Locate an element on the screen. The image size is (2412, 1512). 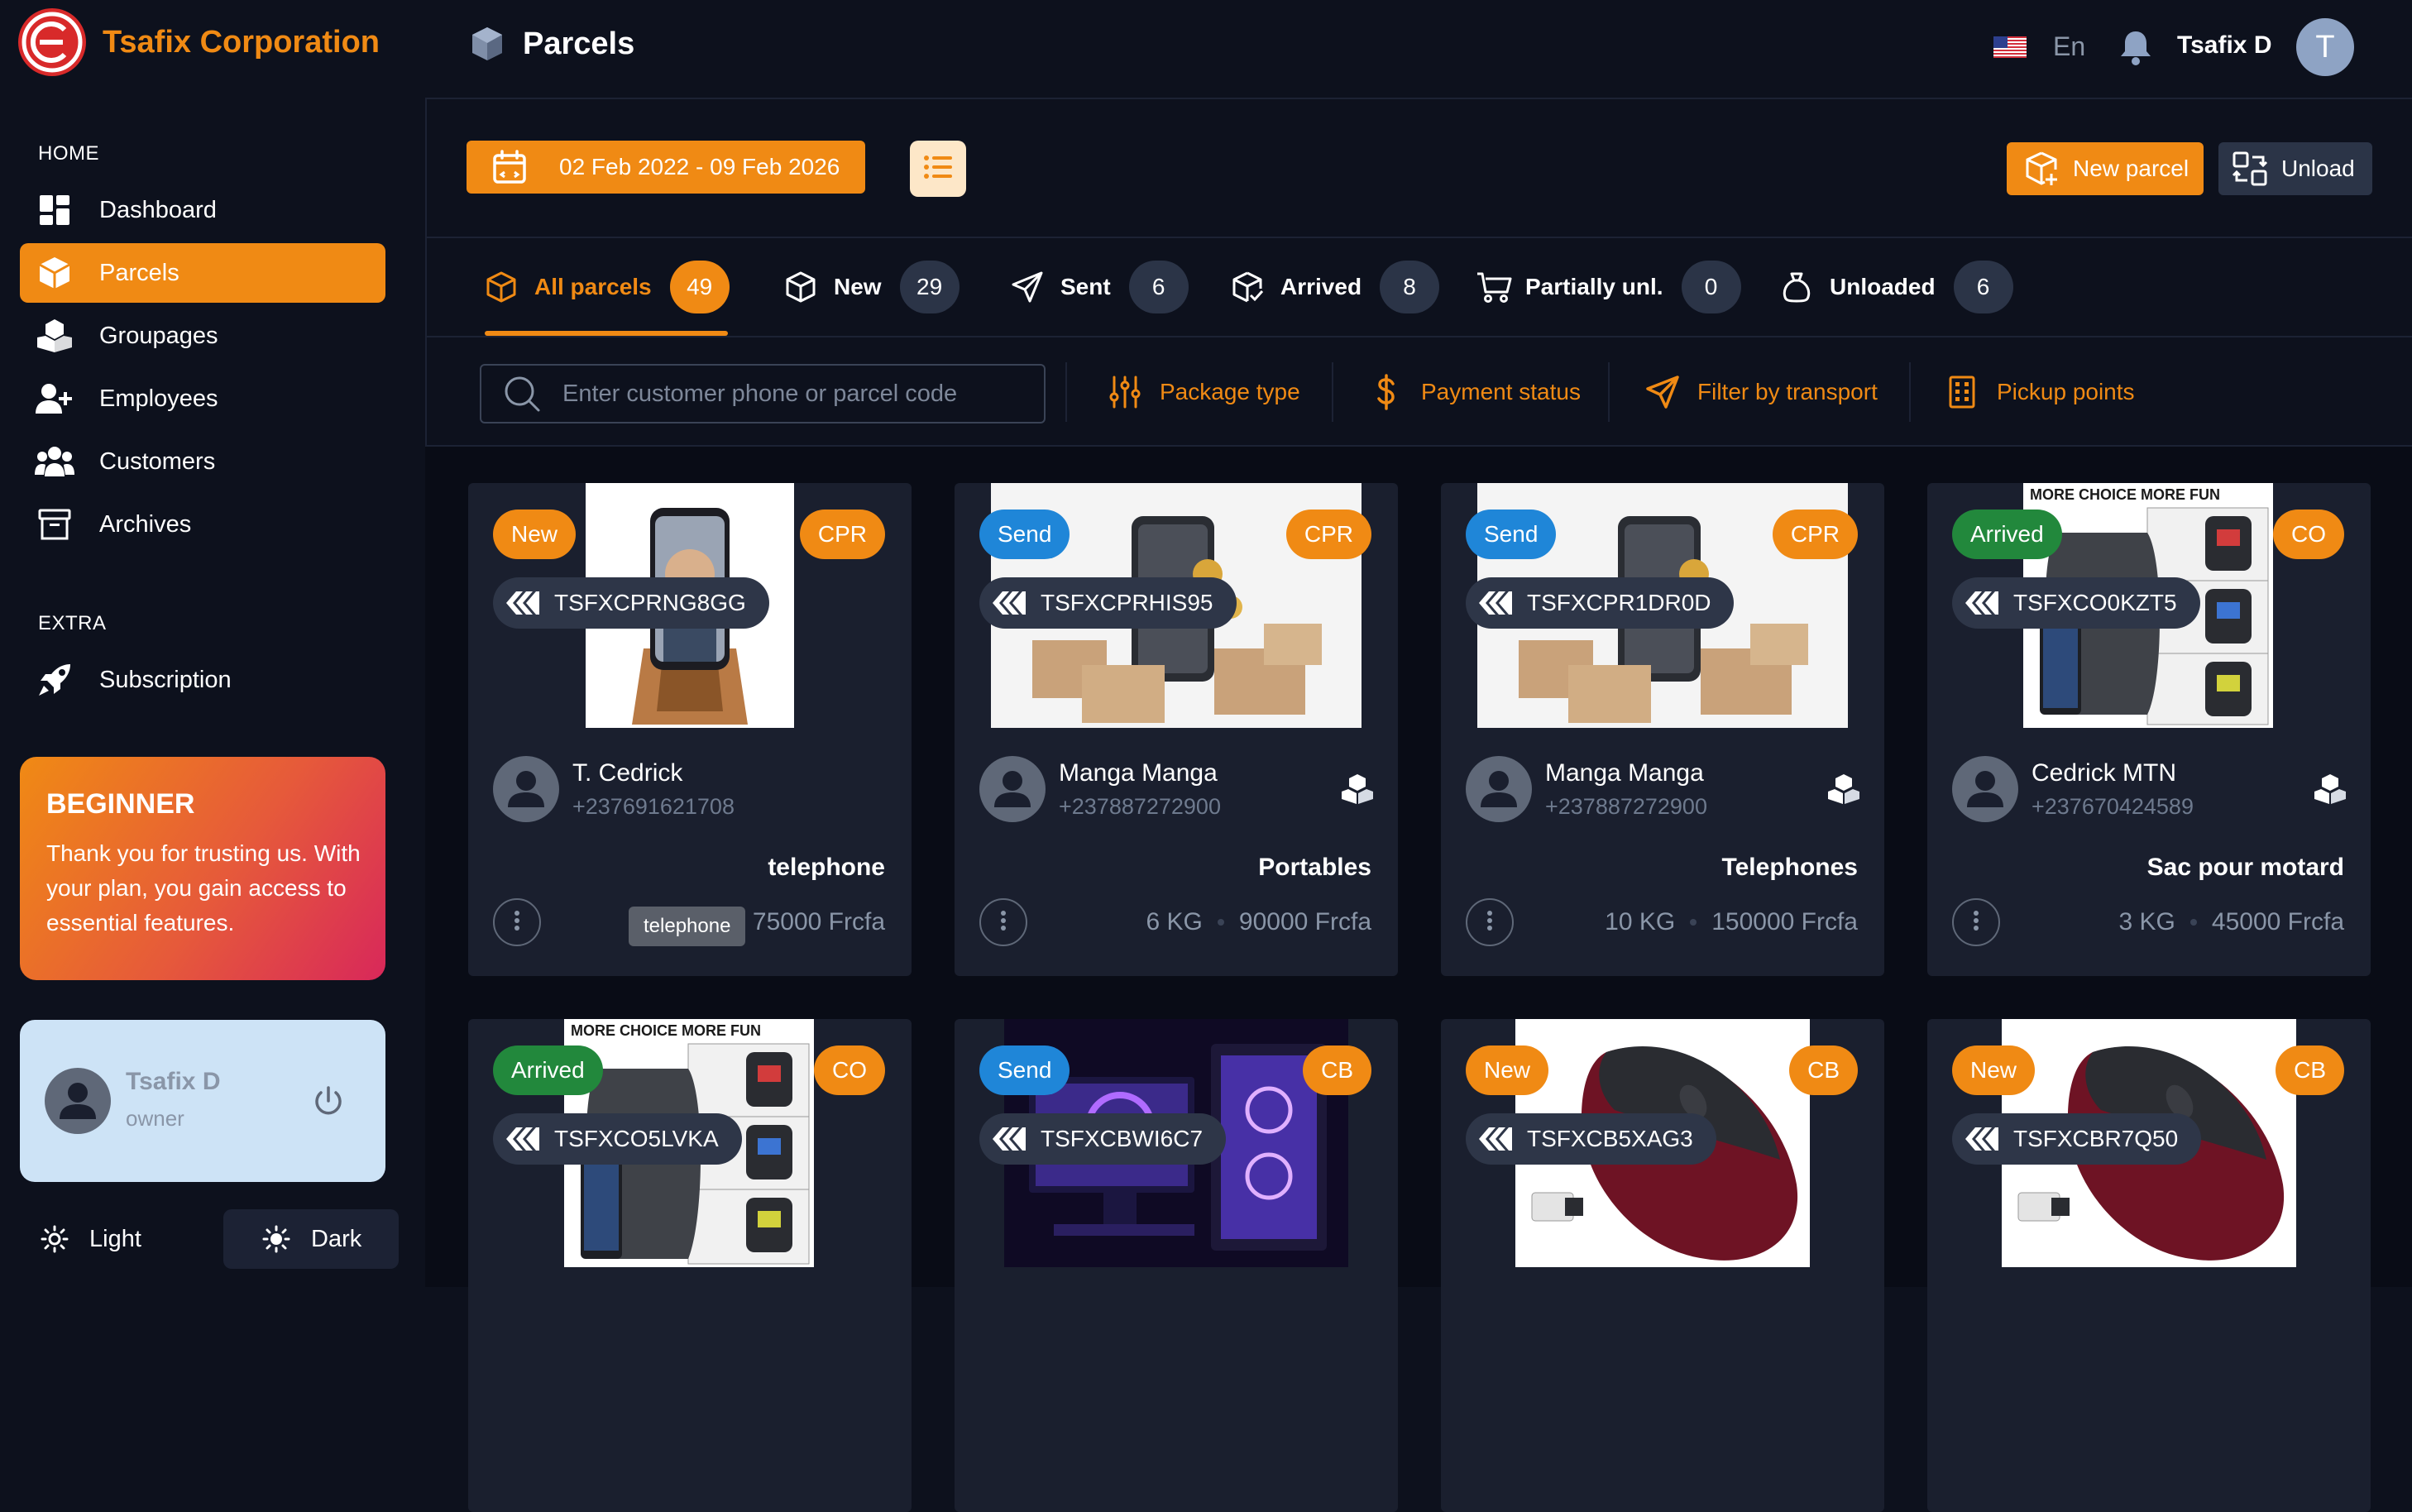
status-badge: Arrived is located at coordinates (2007, 534).